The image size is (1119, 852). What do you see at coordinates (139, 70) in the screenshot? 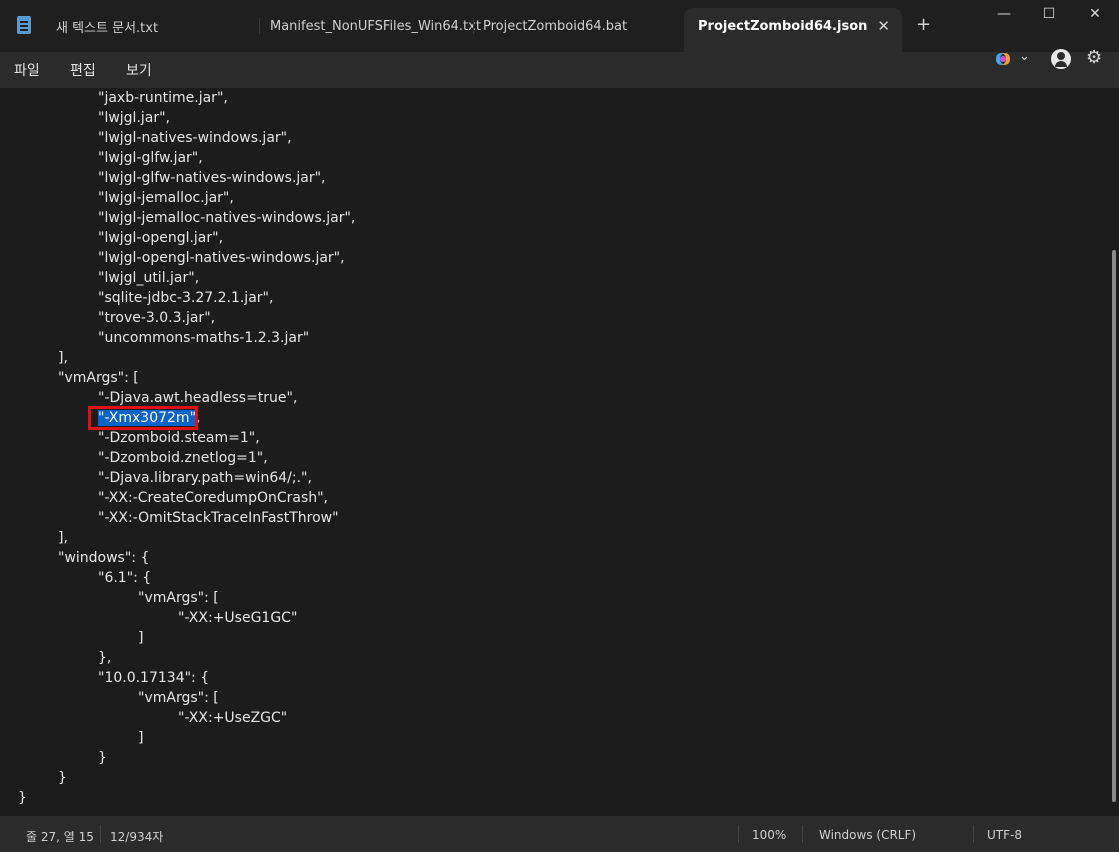
I see `menu-view: 보기` at bounding box center [139, 70].